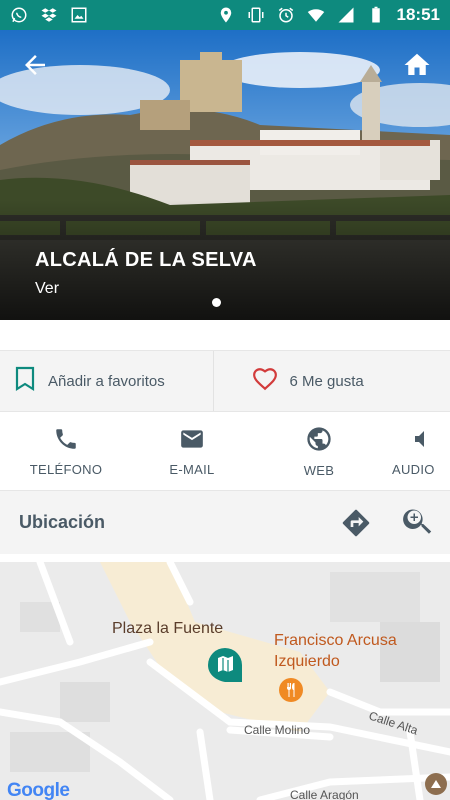  Describe the element at coordinates (413, 469) in the screenshot. I see `audio-label: AUDIO` at that location.